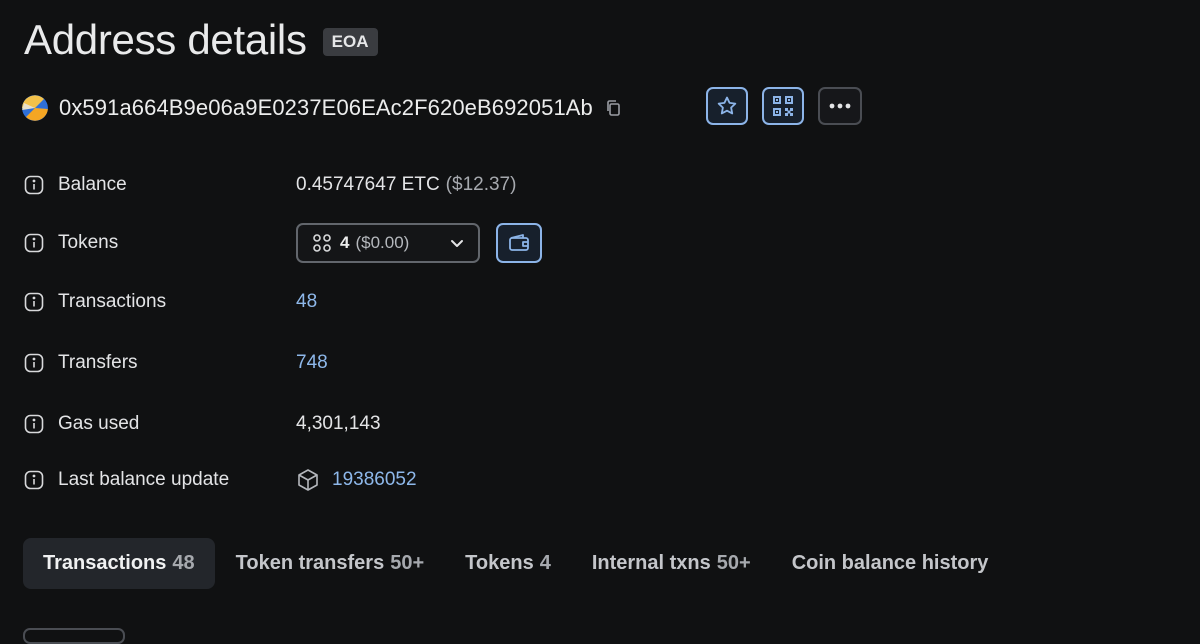  I want to click on more-horizontal-icon, so click(840, 106).